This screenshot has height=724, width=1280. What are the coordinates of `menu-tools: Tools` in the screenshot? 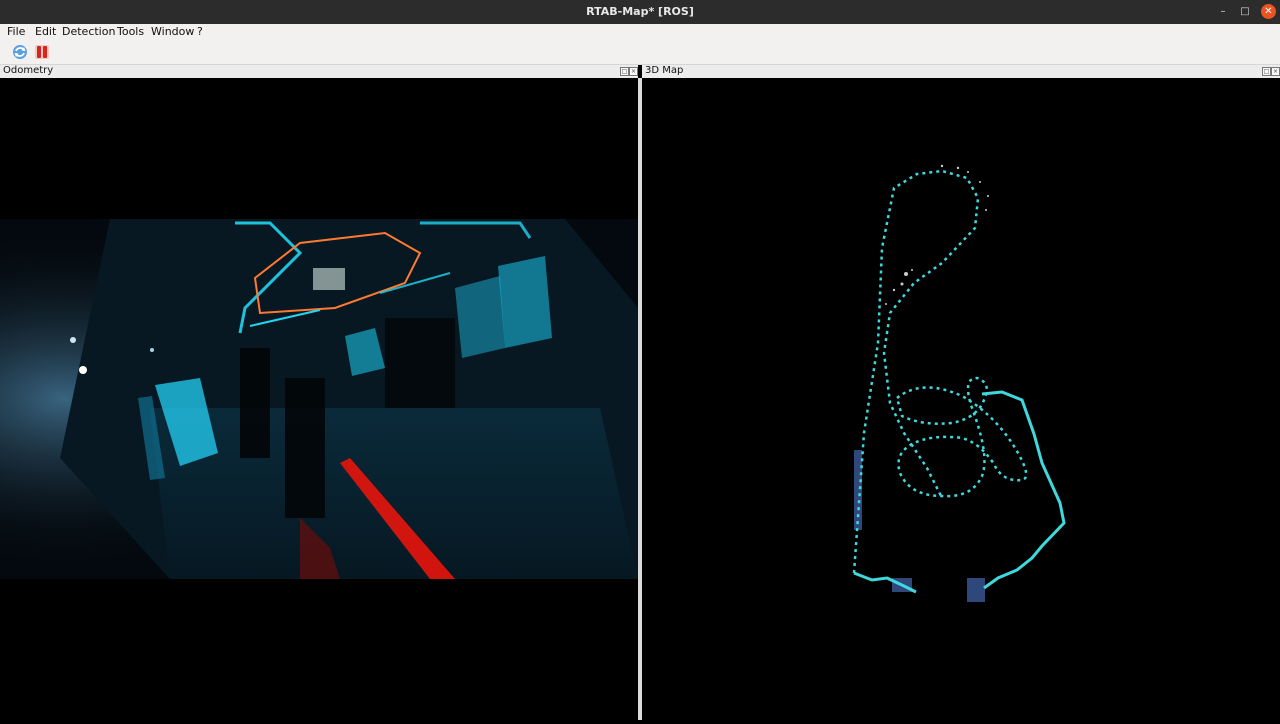 It's located at (130, 31).